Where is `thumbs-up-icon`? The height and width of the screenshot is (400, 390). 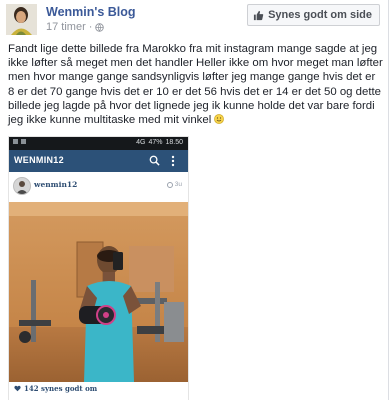
thumbs-up-icon is located at coordinates (258, 15).